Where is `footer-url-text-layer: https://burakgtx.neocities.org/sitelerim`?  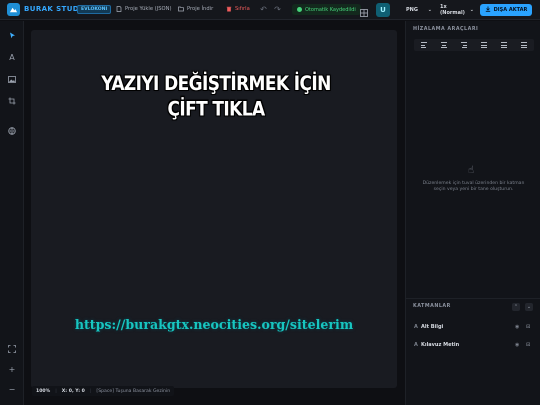 footer-url-text-layer: https://burakgtx.neocities.org/sitelerim is located at coordinates (214, 324).